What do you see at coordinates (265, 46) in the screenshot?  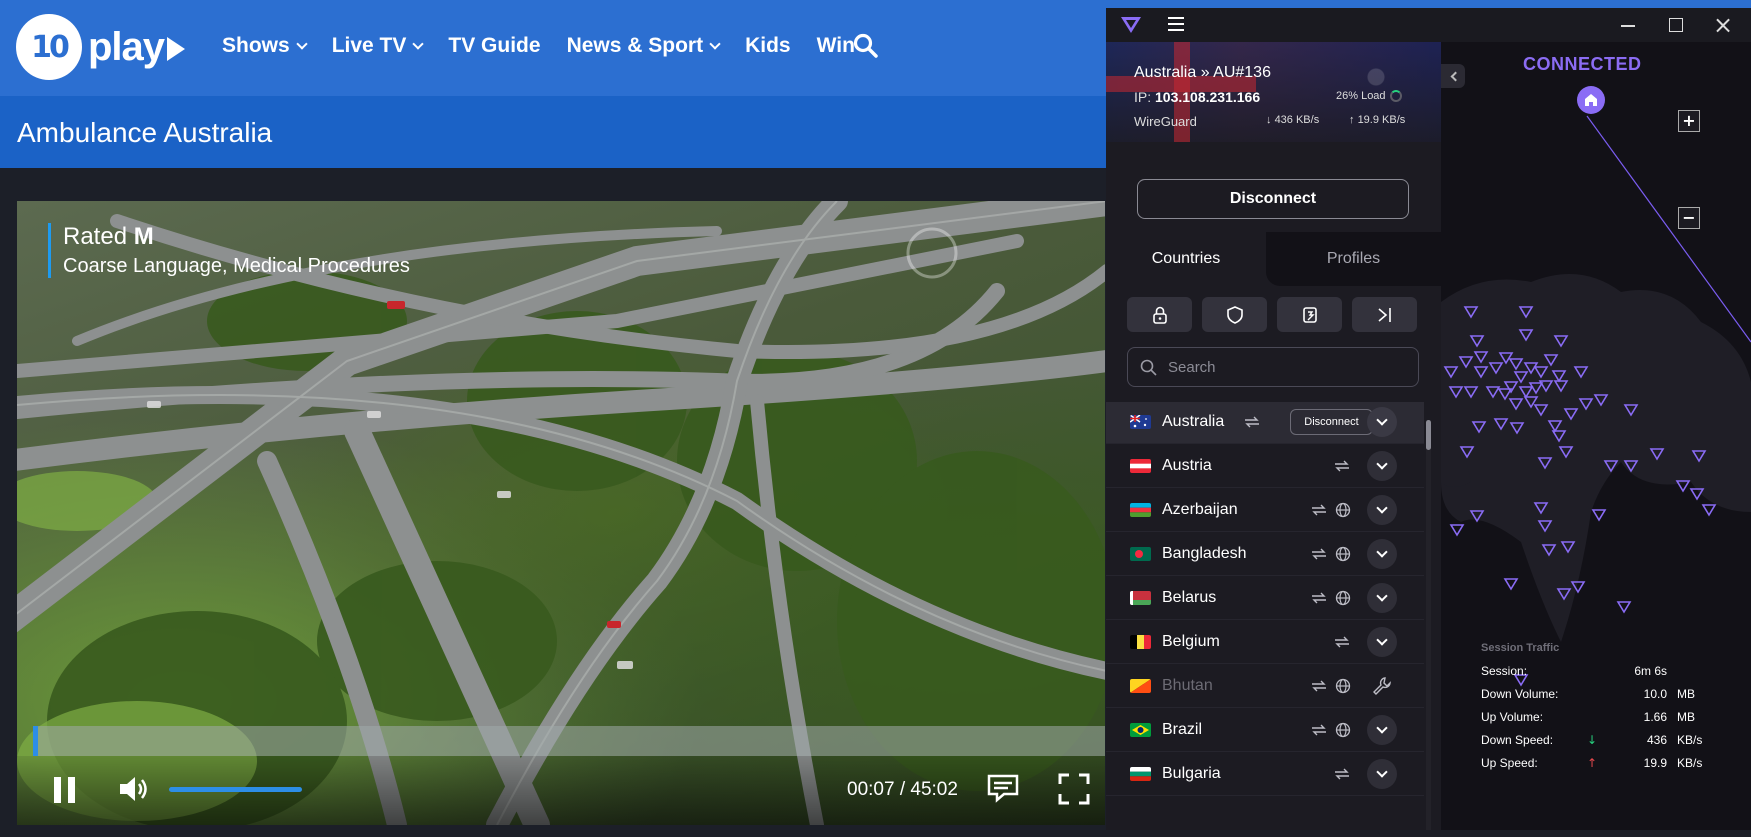 I see `nav-shows: Shows` at bounding box center [265, 46].